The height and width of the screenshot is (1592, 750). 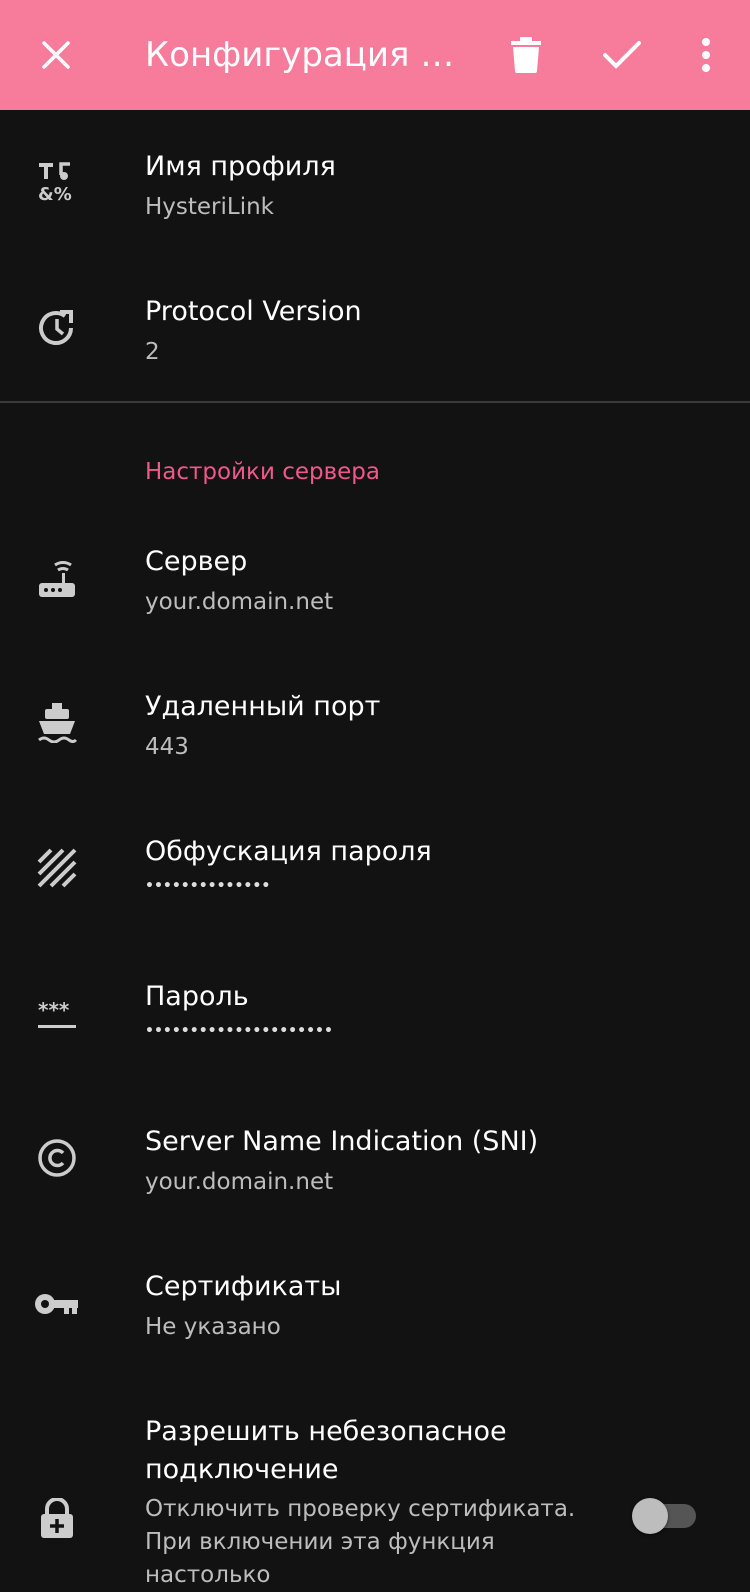 I want to click on check-icon, so click(x=622, y=55).